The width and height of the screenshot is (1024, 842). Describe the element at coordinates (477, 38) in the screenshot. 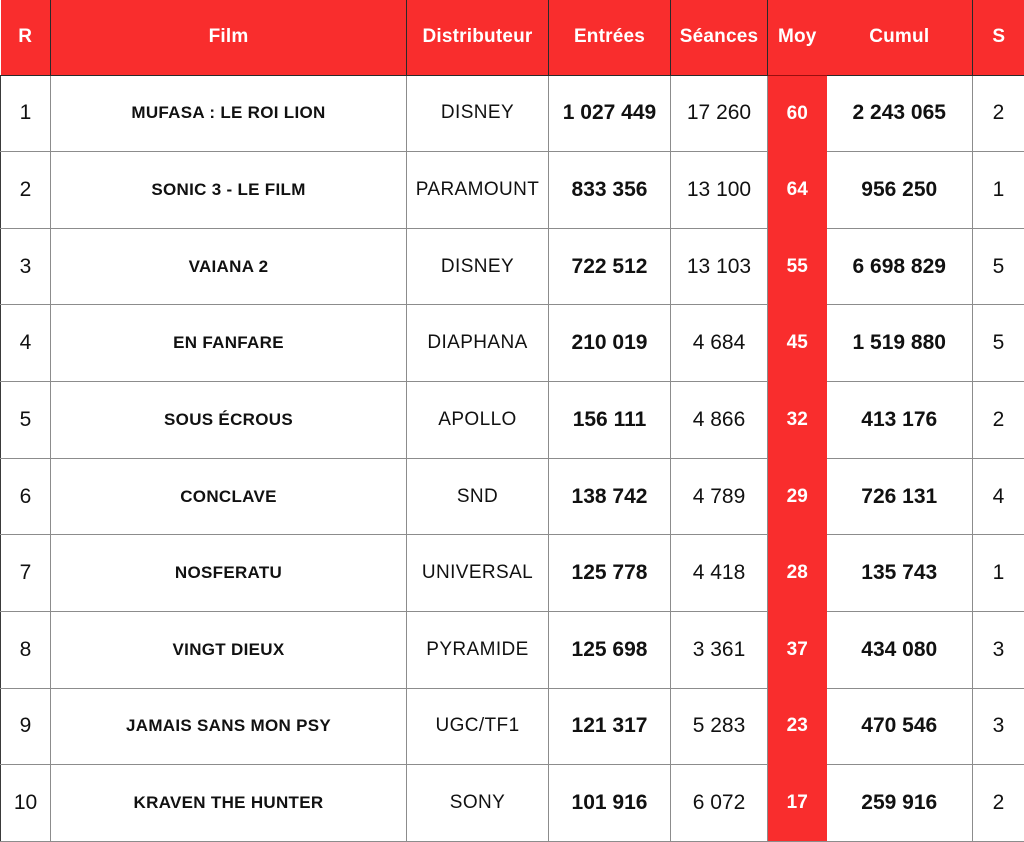

I see `column-header-distributor: Distributeur` at that location.